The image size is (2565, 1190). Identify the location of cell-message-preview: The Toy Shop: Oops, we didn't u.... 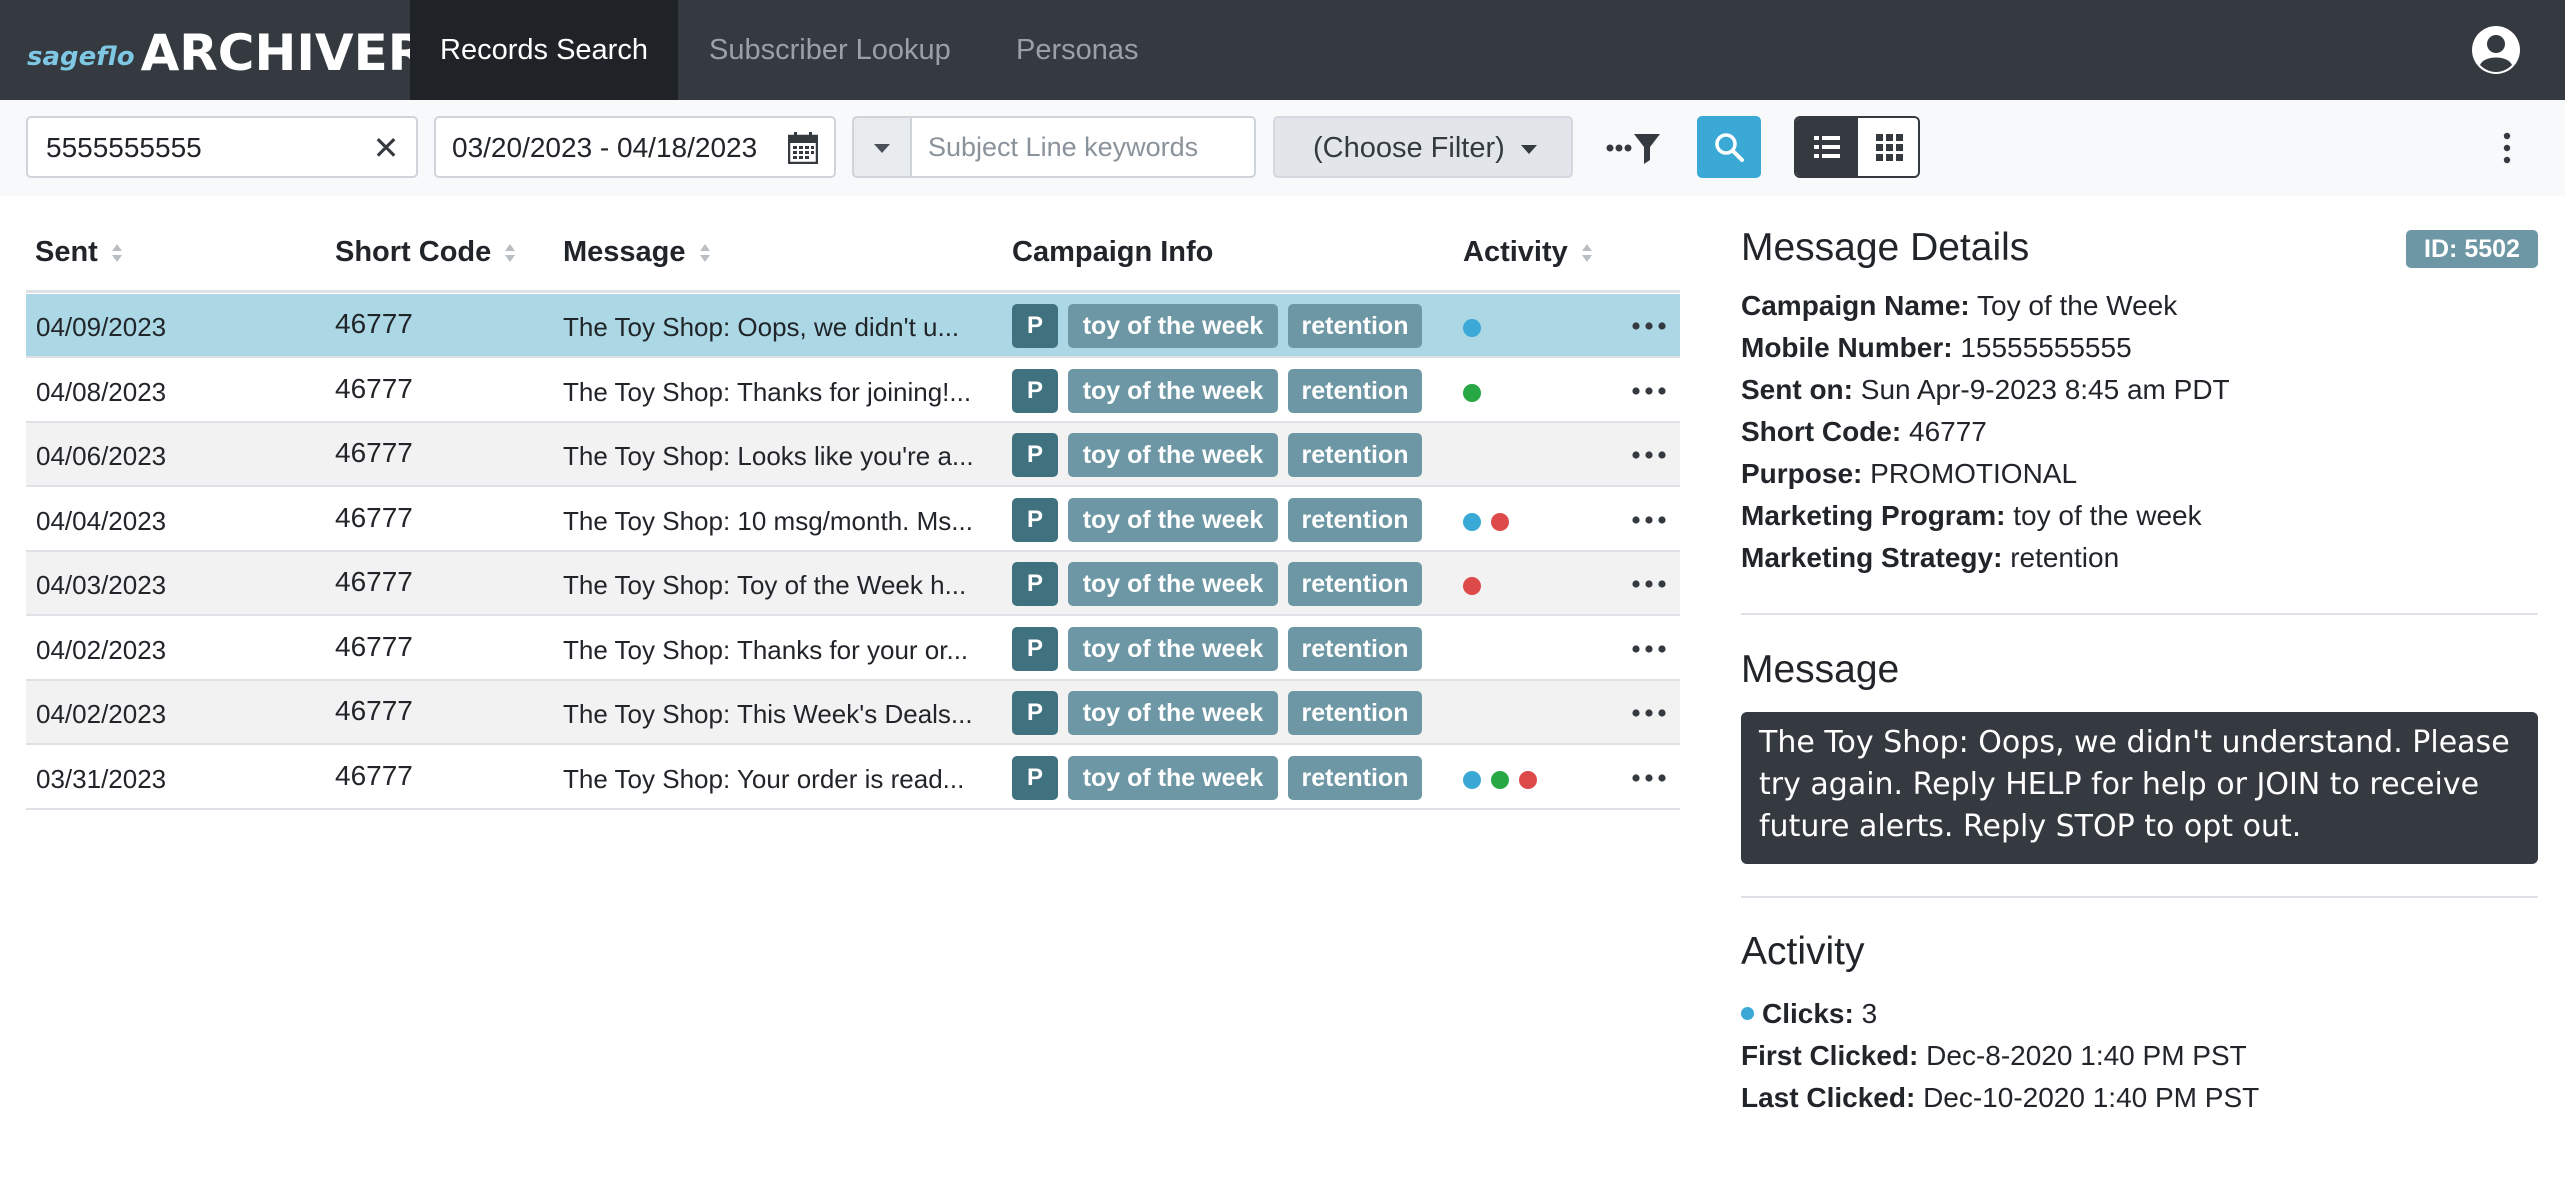
(761, 327).